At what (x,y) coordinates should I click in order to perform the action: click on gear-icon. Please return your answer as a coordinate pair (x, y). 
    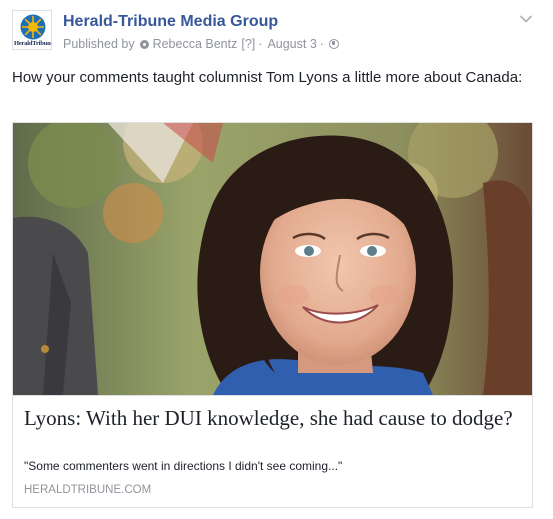
    Looking at the image, I should click on (144, 44).